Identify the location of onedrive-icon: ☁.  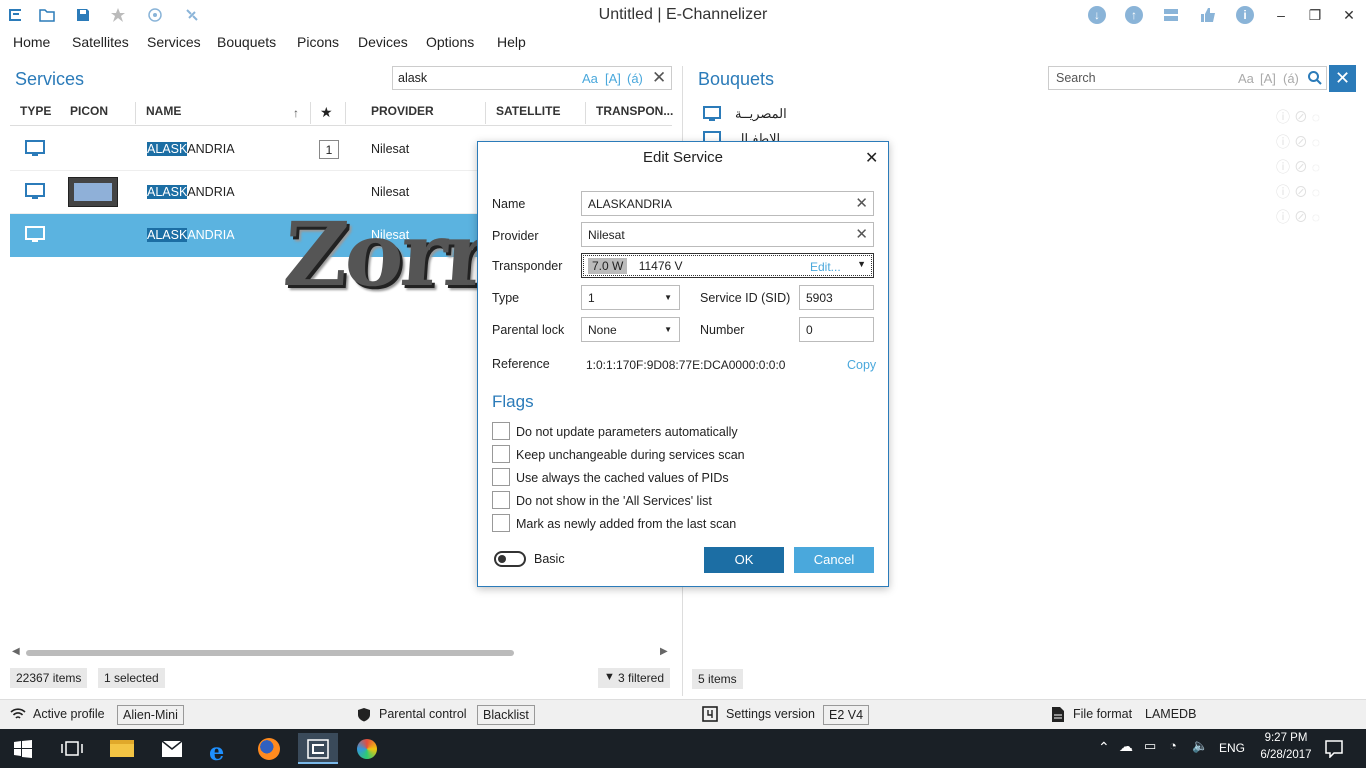
(1126, 746).